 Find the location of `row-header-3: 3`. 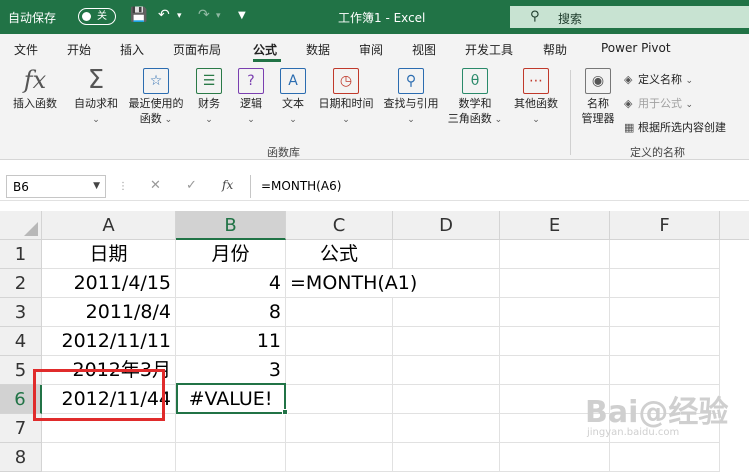

row-header-3: 3 is located at coordinates (21, 312).